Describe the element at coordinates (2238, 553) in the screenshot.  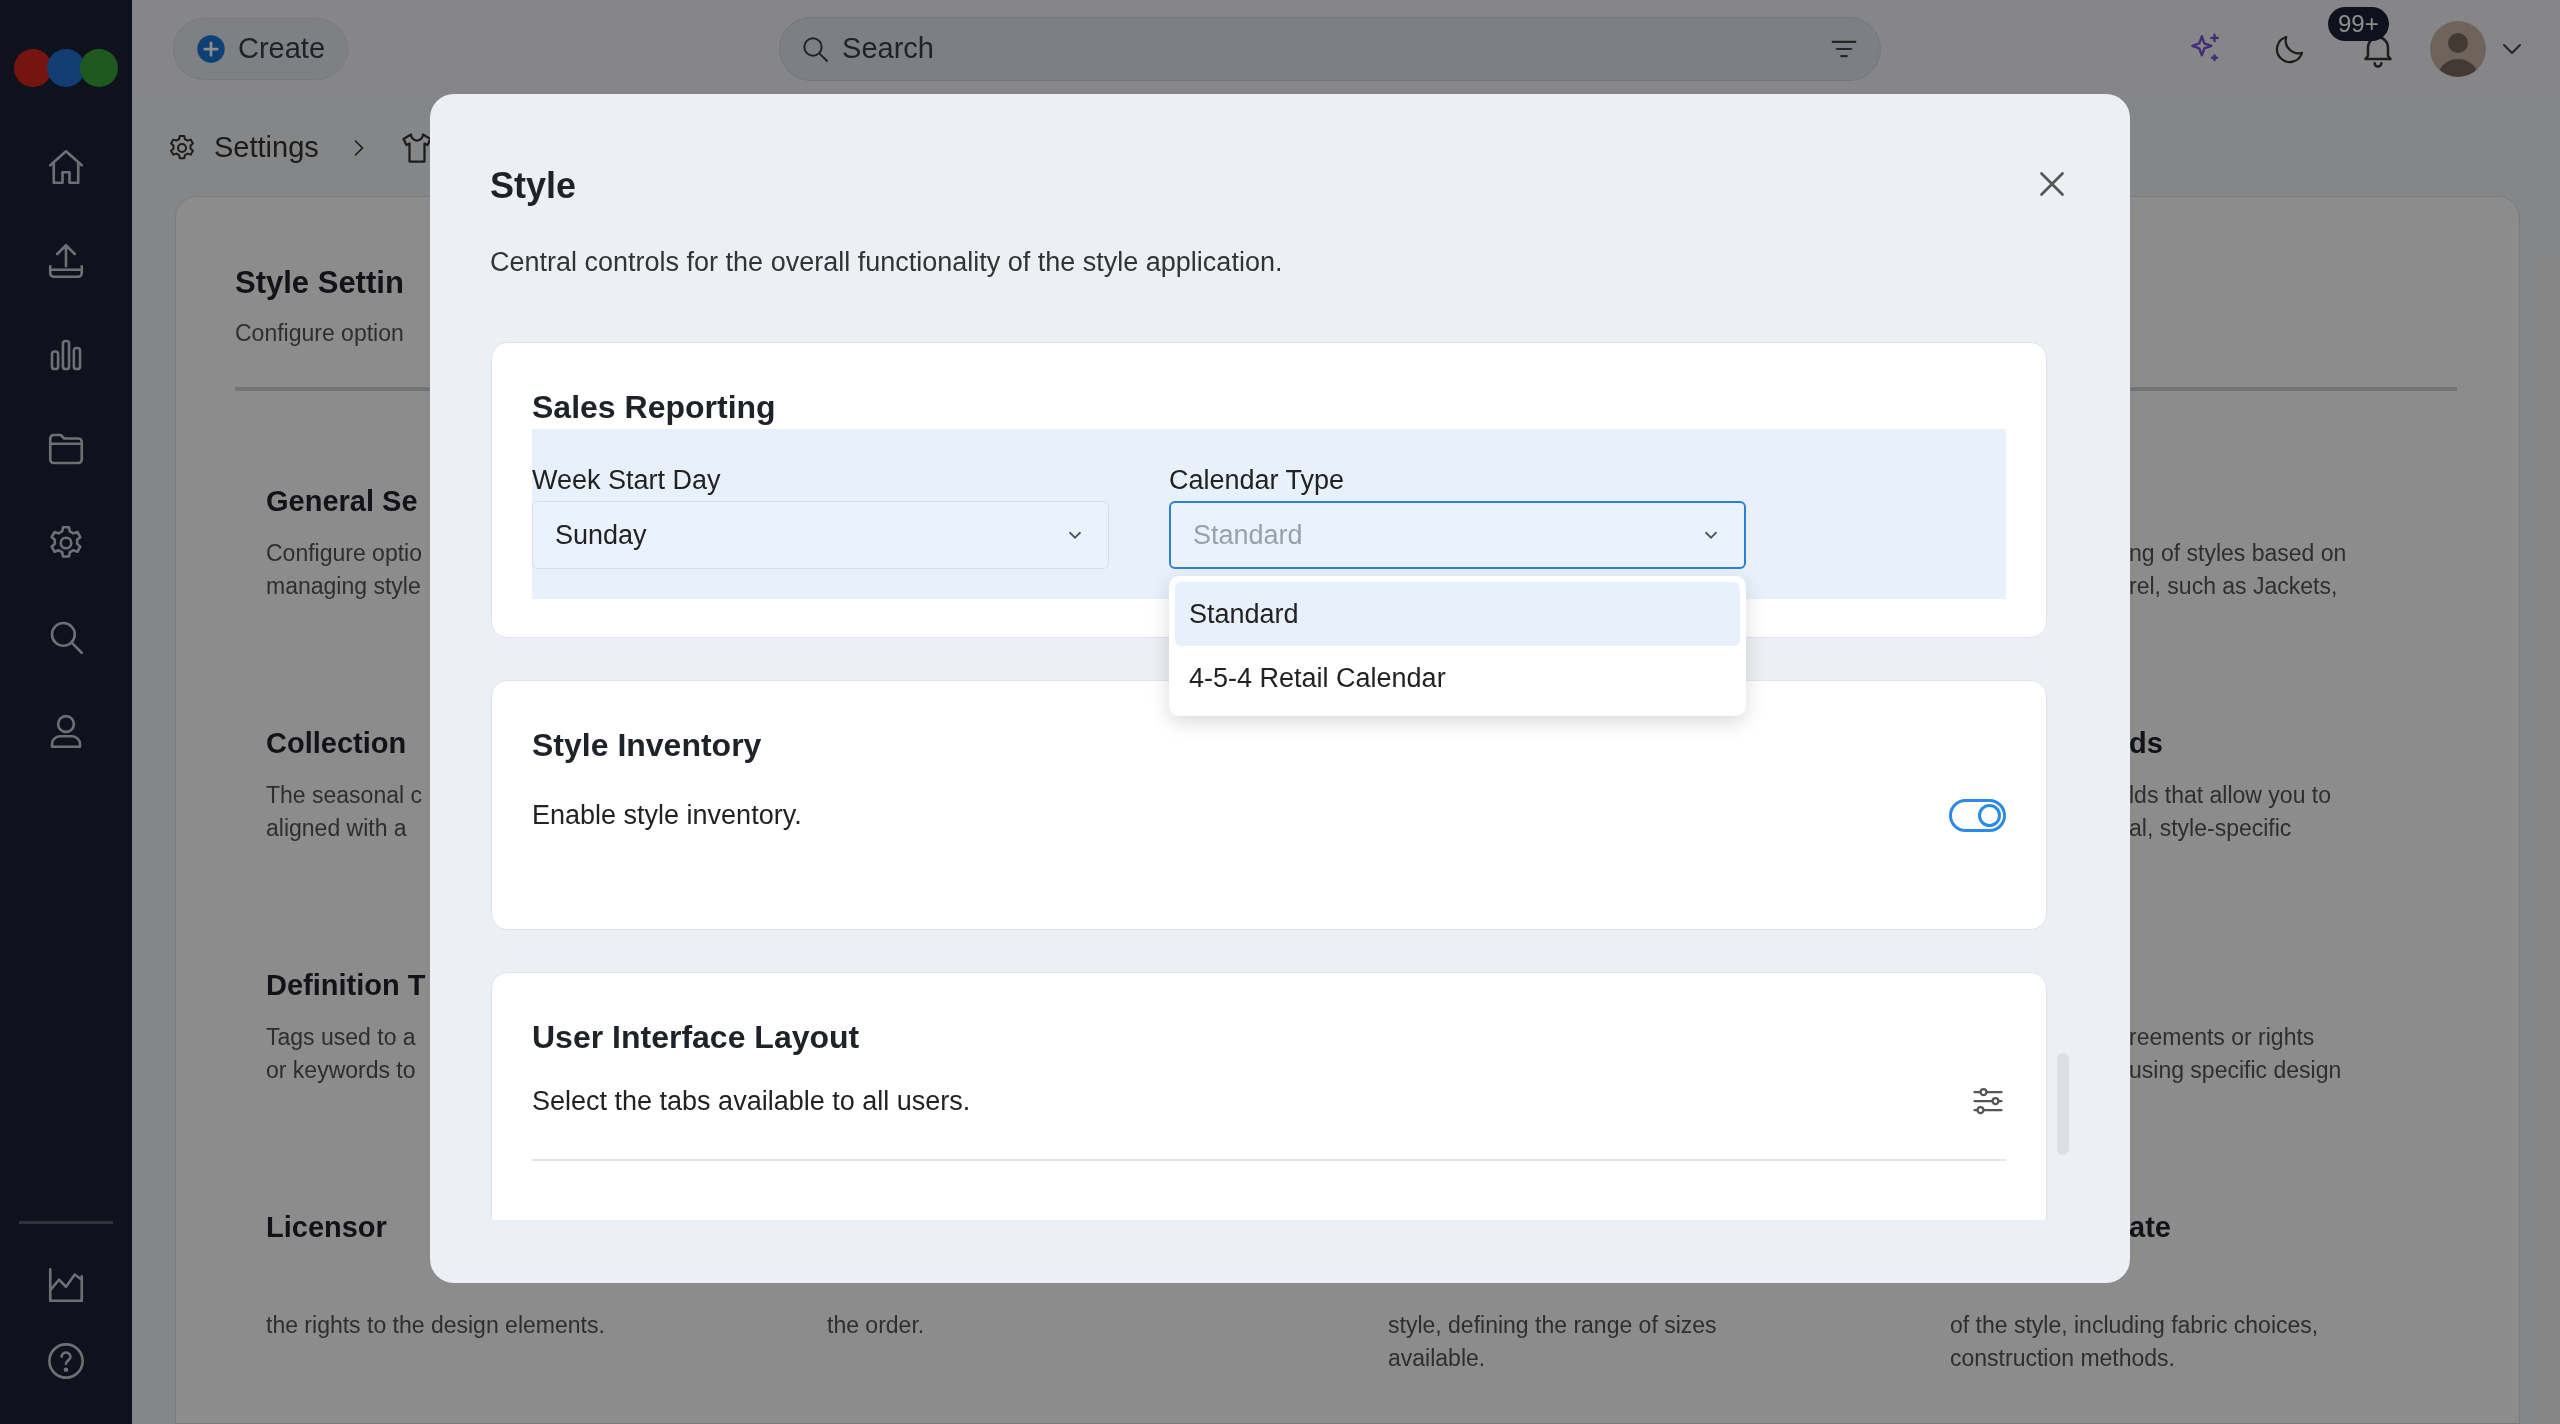
I see `section-description: ng of styles based on` at that location.